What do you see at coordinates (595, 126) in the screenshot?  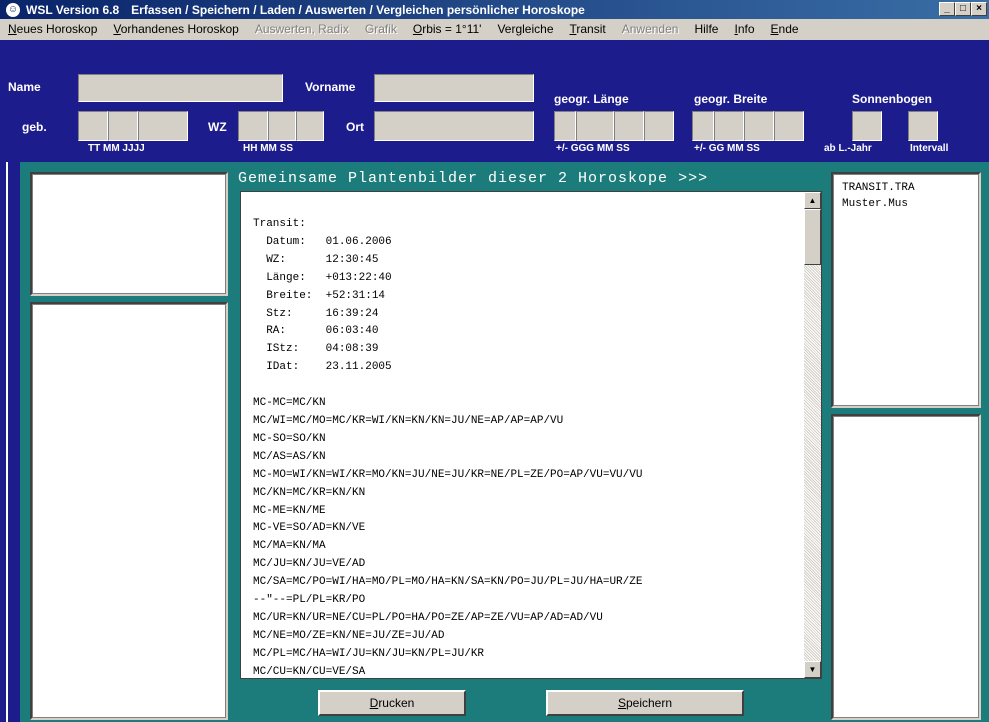 I see `laenge-degree-input` at bounding box center [595, 126].